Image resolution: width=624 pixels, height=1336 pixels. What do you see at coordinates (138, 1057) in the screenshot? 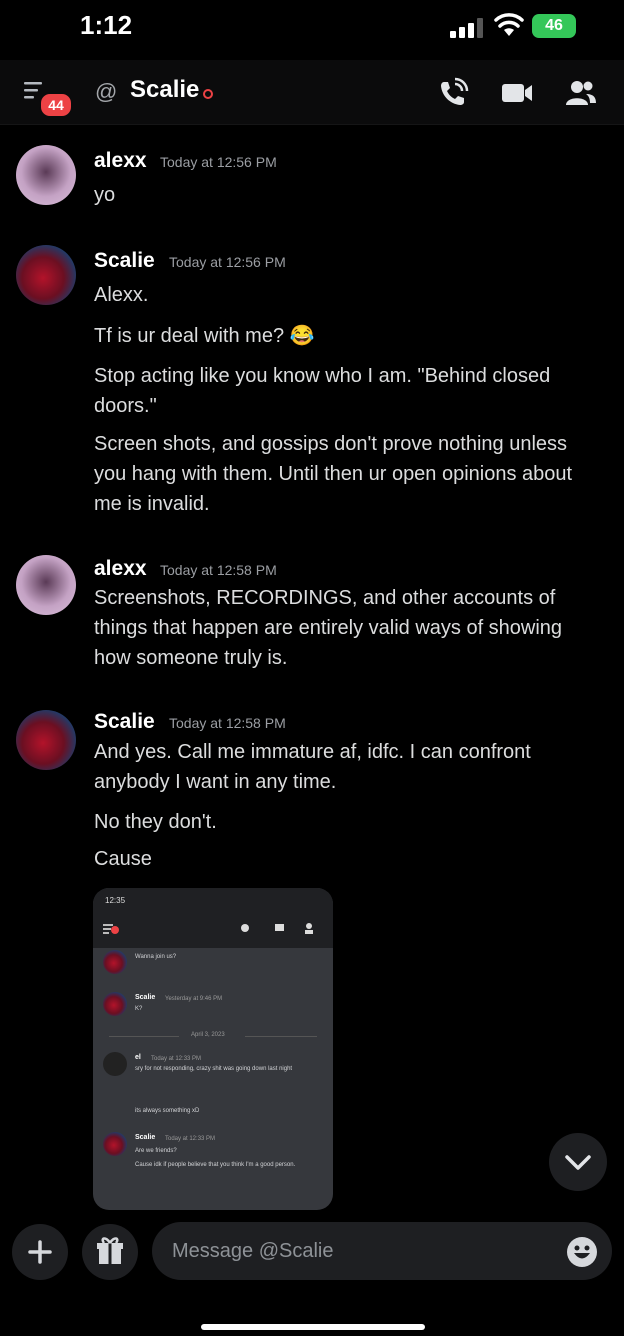
I see `attachment-username: el` at bounding box center [138, 1057].